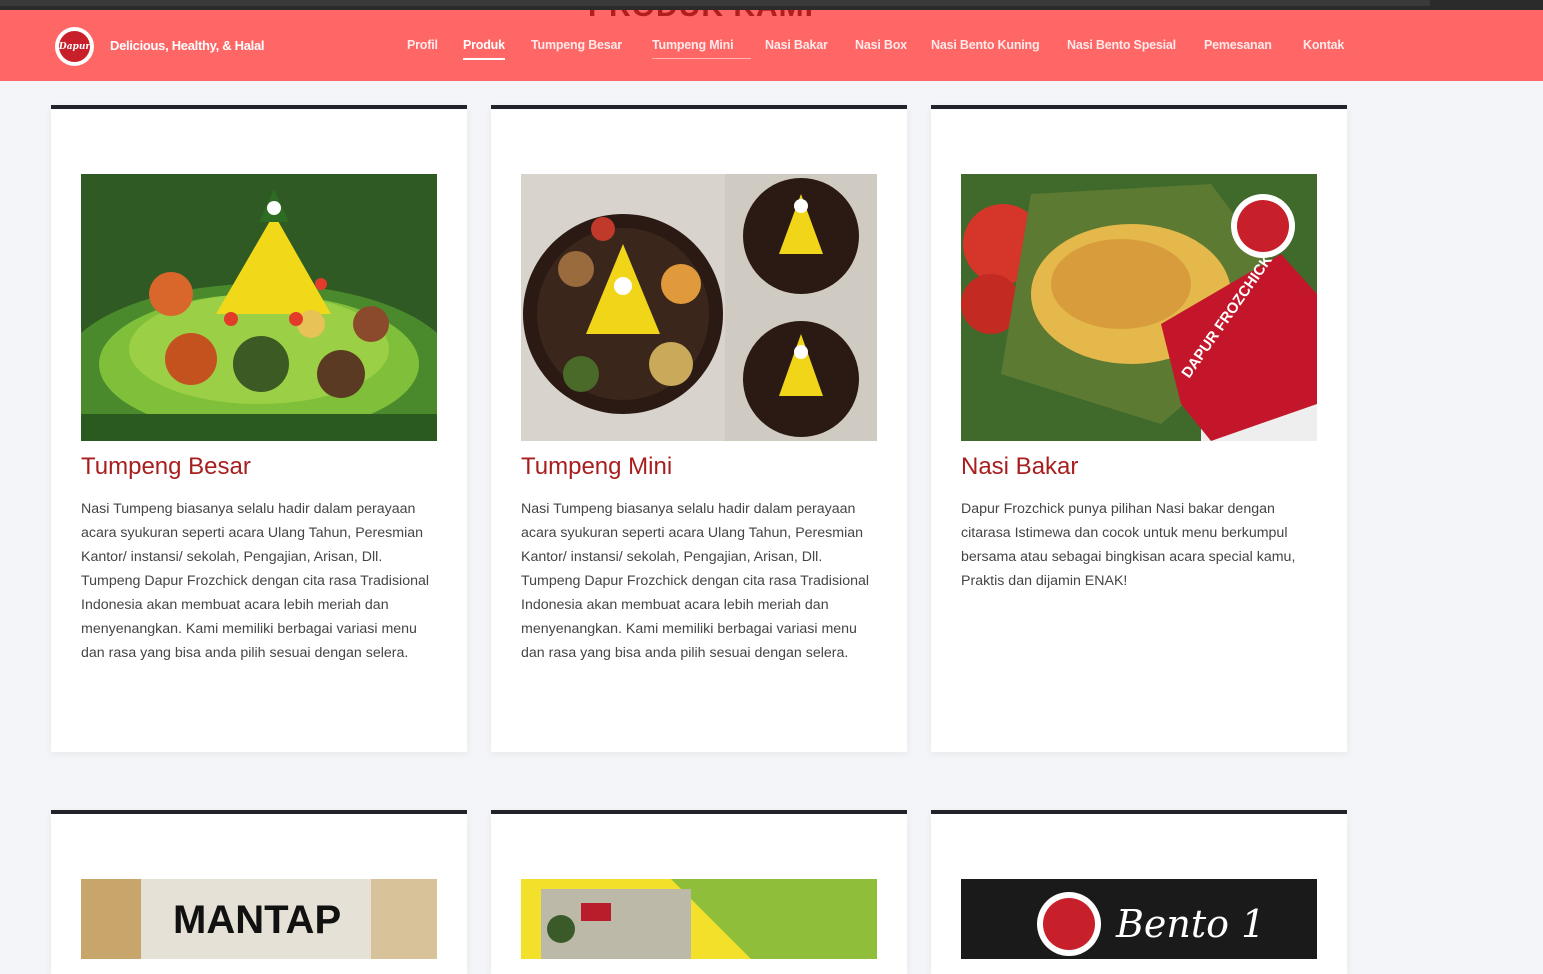 Image resolution: width=1543 pixels, height=974 pixels. I want to click on product-card-row2-1: MANTAP, so click(259, 892).